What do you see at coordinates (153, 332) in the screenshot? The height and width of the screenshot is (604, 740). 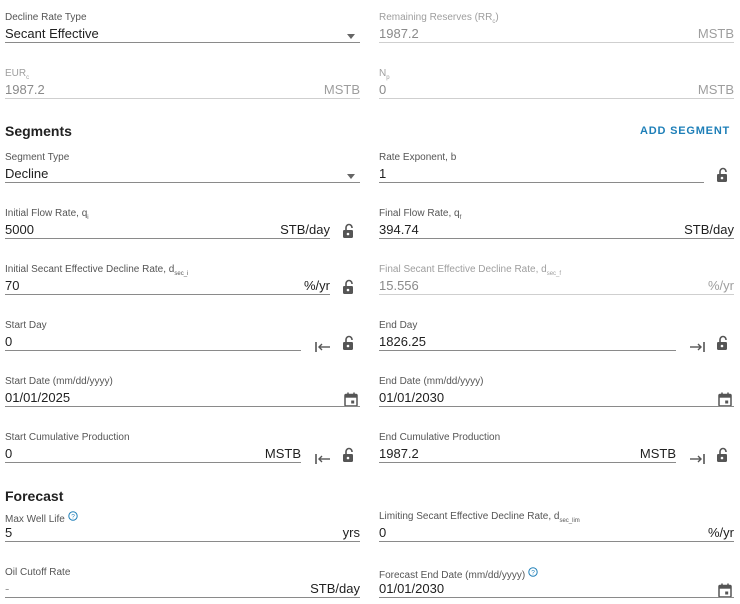 I see `start-day-field: Start Day 0` at bounding box center [153, 332].